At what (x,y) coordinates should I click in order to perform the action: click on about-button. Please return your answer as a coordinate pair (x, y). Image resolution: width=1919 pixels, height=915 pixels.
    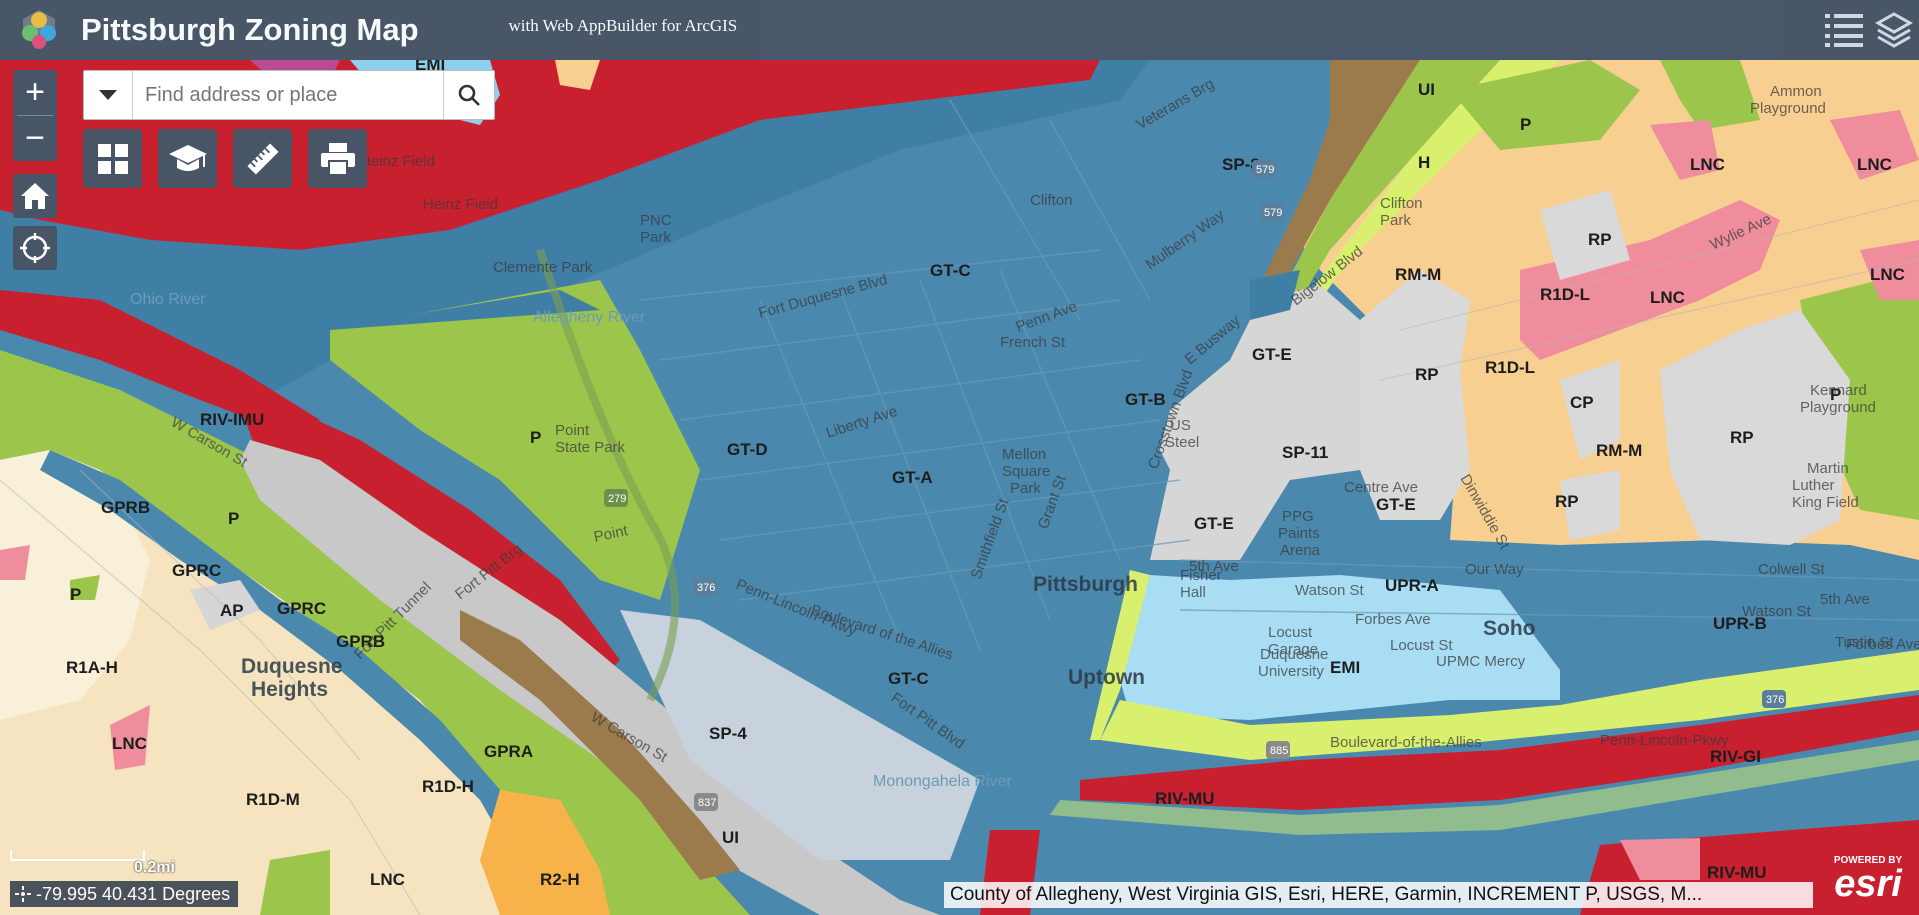
    Looking at the image, I should click on (187, 158).